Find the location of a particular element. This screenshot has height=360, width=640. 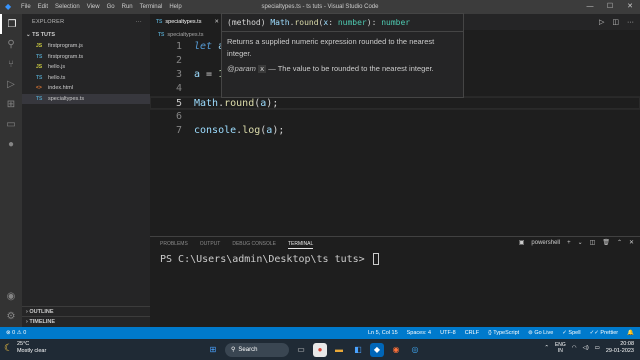

line-endings: CRLF is located at coordinates (472, 333).